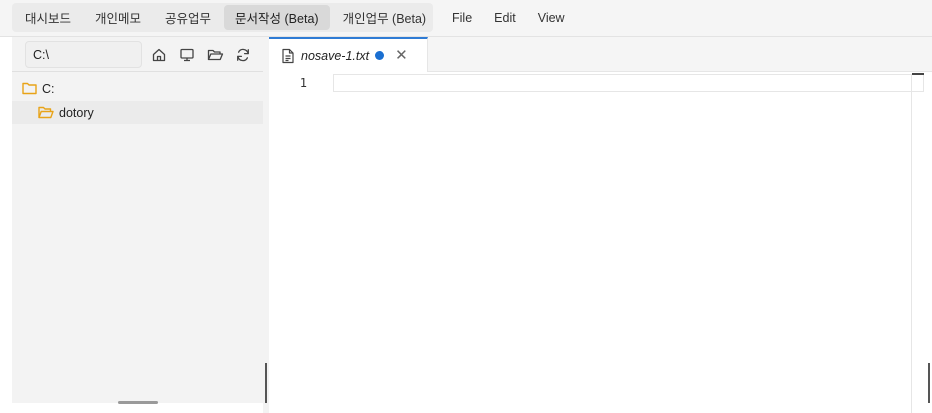 The width and height of the screenshot is (932, 413). What do you see at coordinates (929, 383) in the screenshot?
I see `editor-vertical-scrollbar` at bounding box center [929, 383].